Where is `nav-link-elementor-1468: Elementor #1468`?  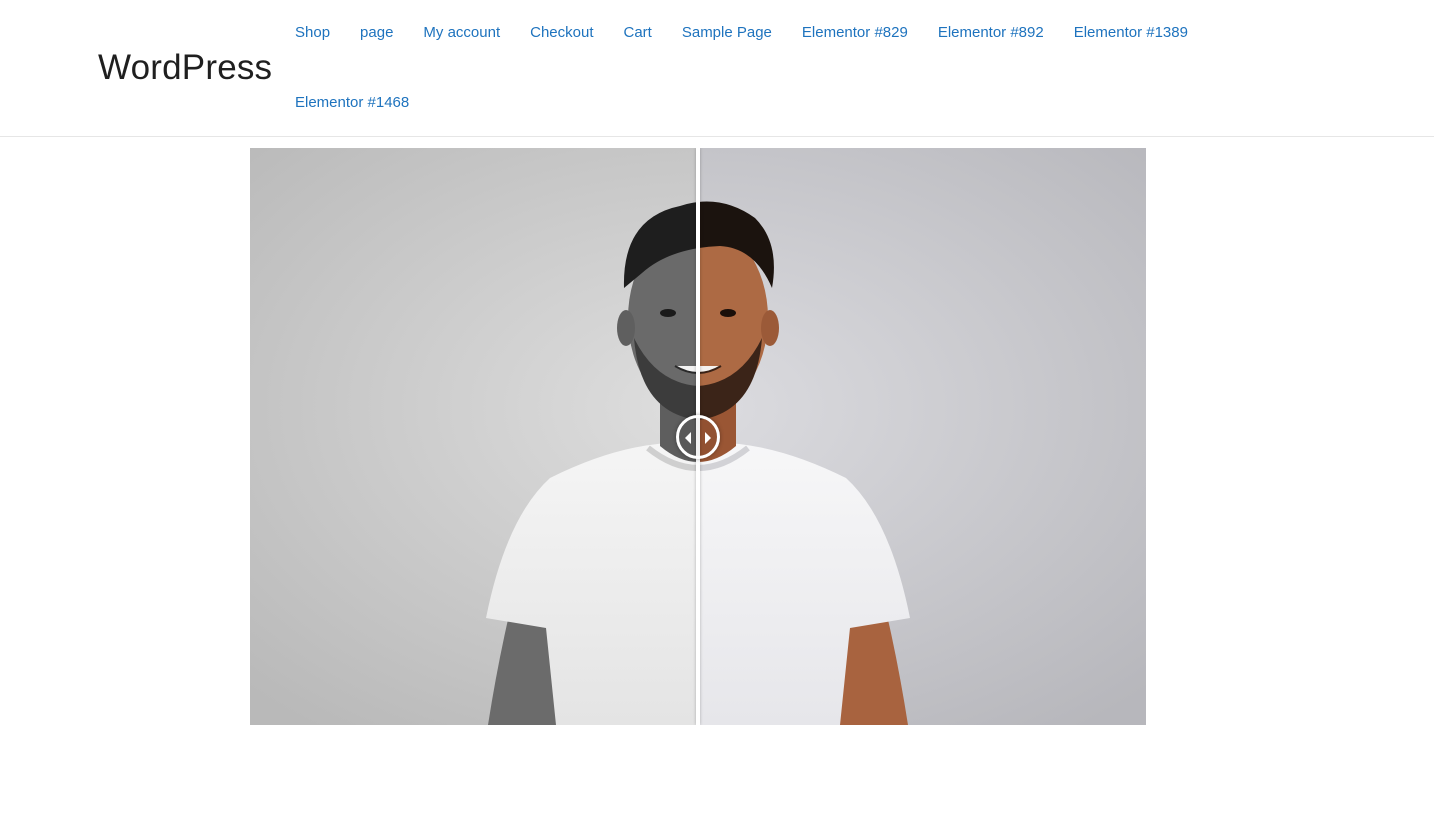
nav-link-elementor-1468: Elementor #1468 is located at coordinates (352, 103).